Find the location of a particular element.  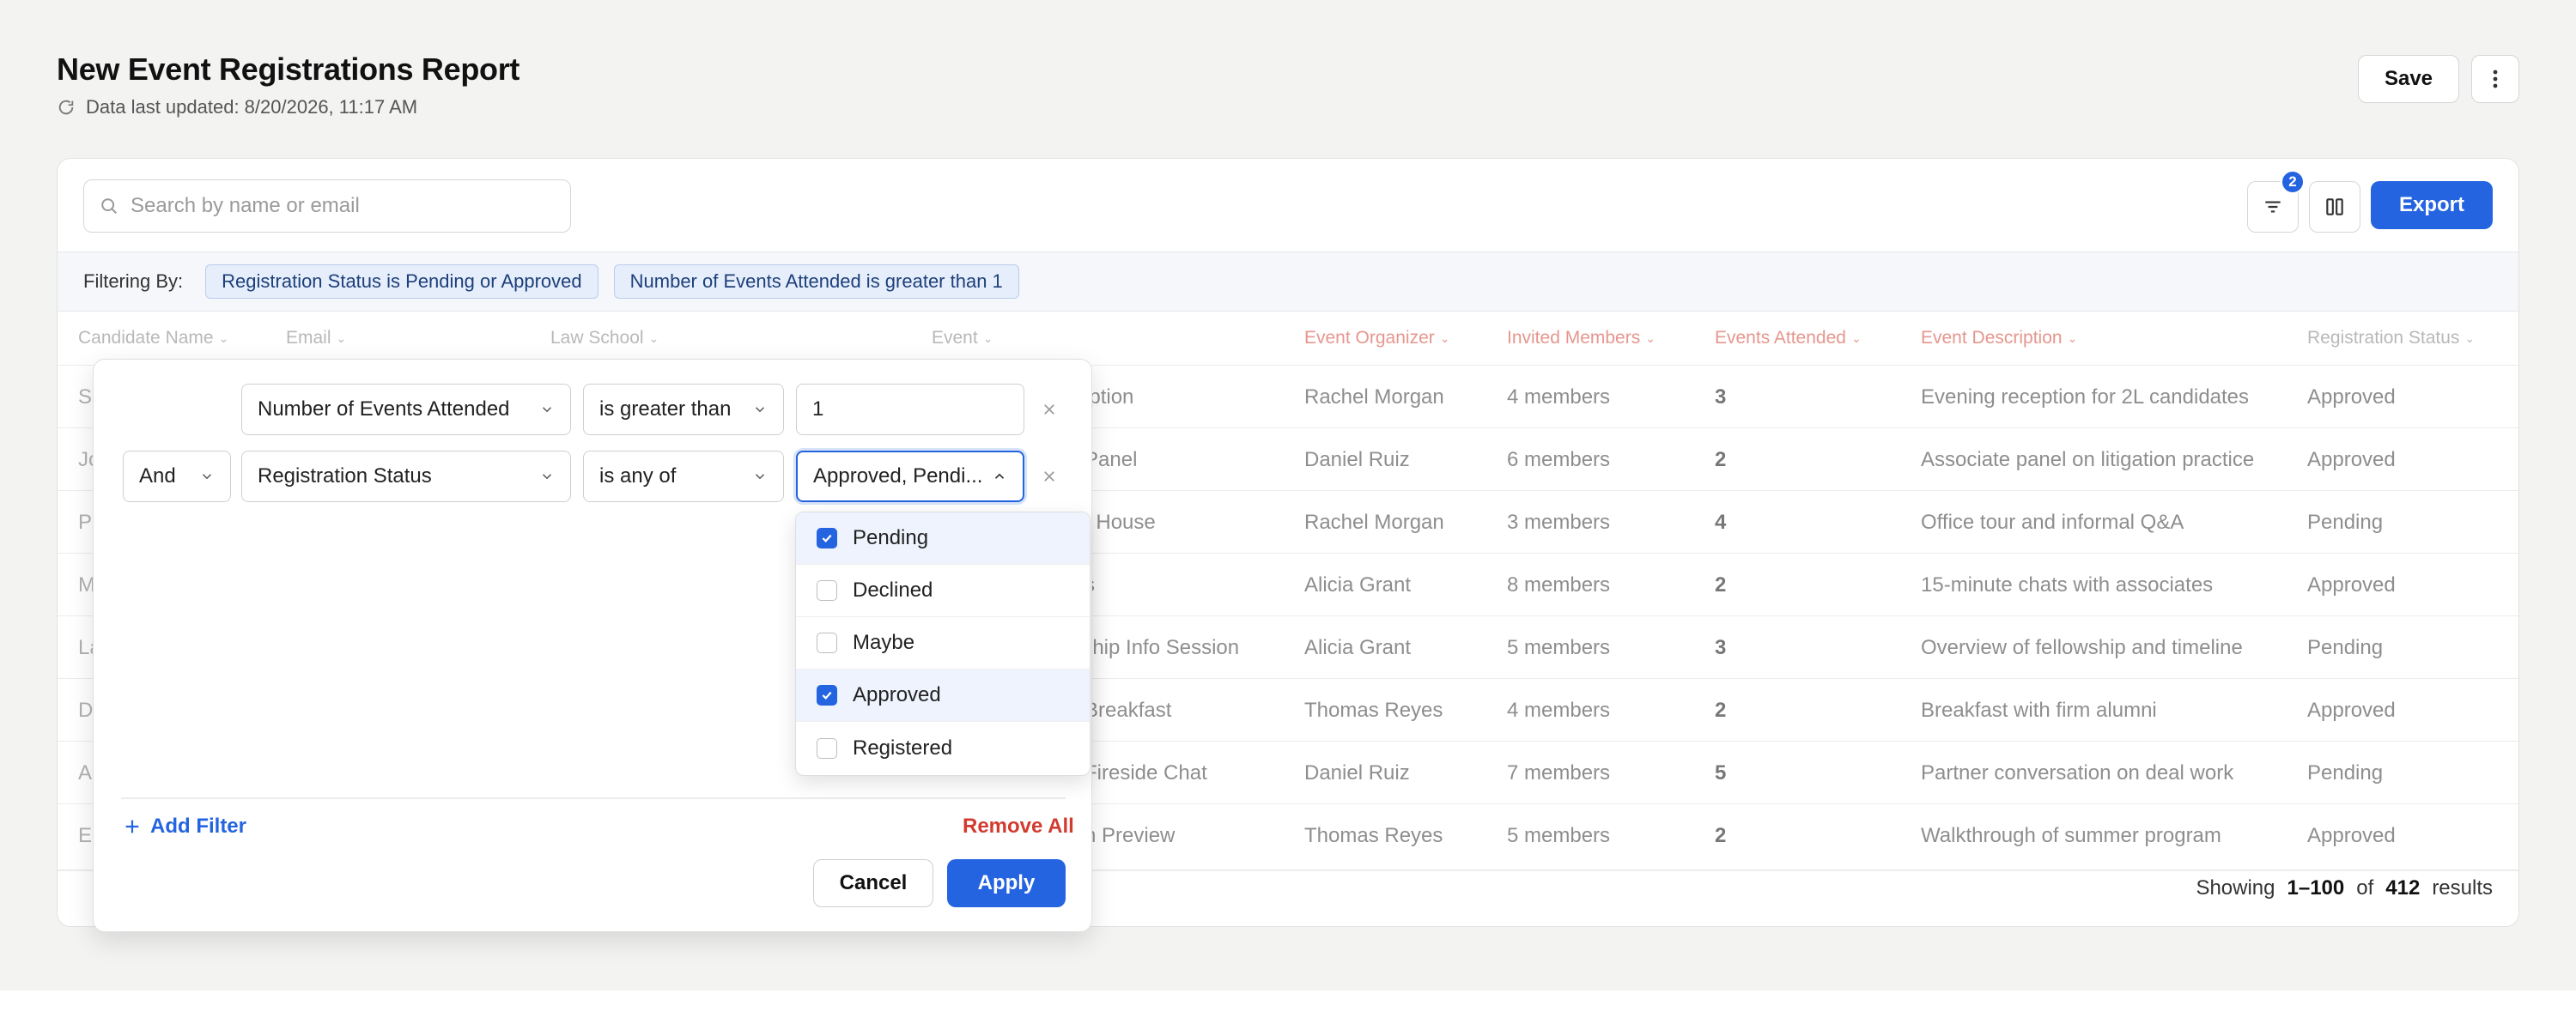

search-box is located at coordinates (327, 206).